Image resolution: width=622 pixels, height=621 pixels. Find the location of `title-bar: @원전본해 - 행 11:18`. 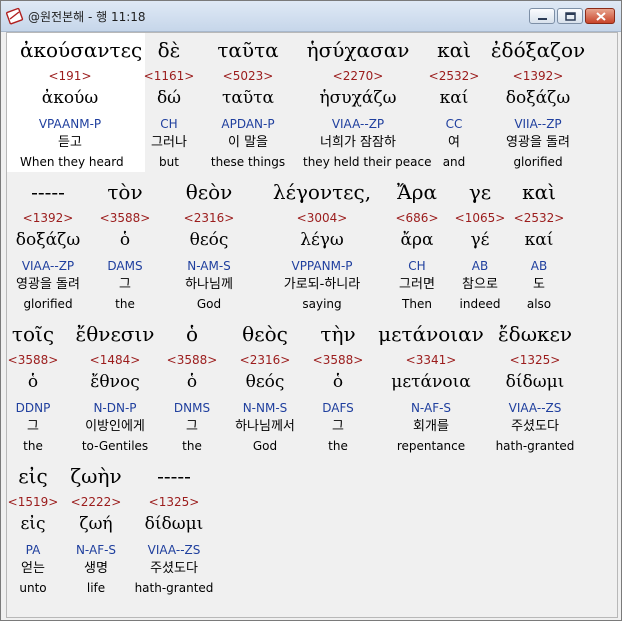

title-bar: @원전본해 - 행 11:18 is located at coordinates (311, 16).